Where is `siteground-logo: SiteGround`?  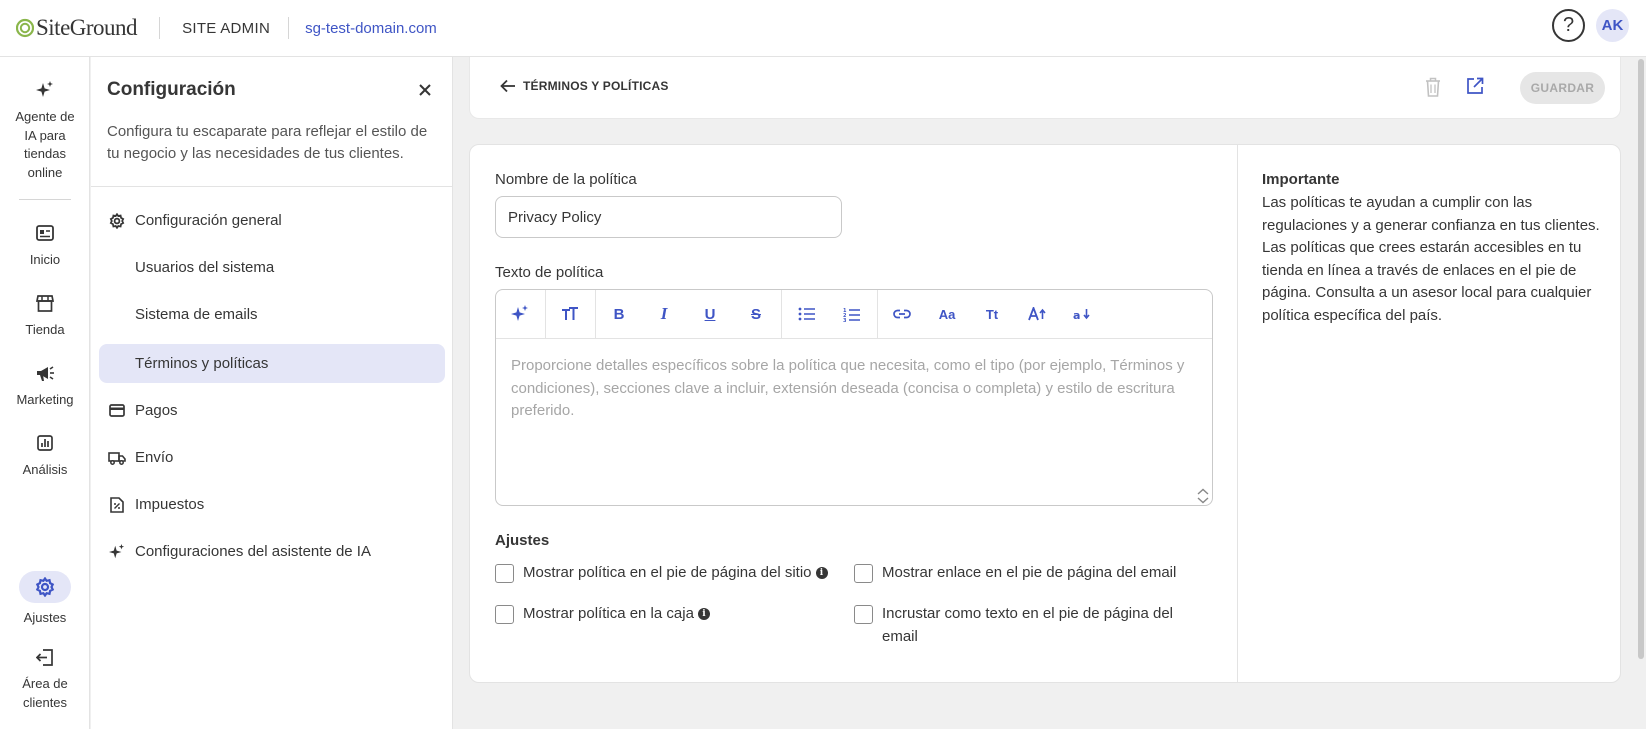
siteground-logo: SiteGround is located at coordinates (77, 28).